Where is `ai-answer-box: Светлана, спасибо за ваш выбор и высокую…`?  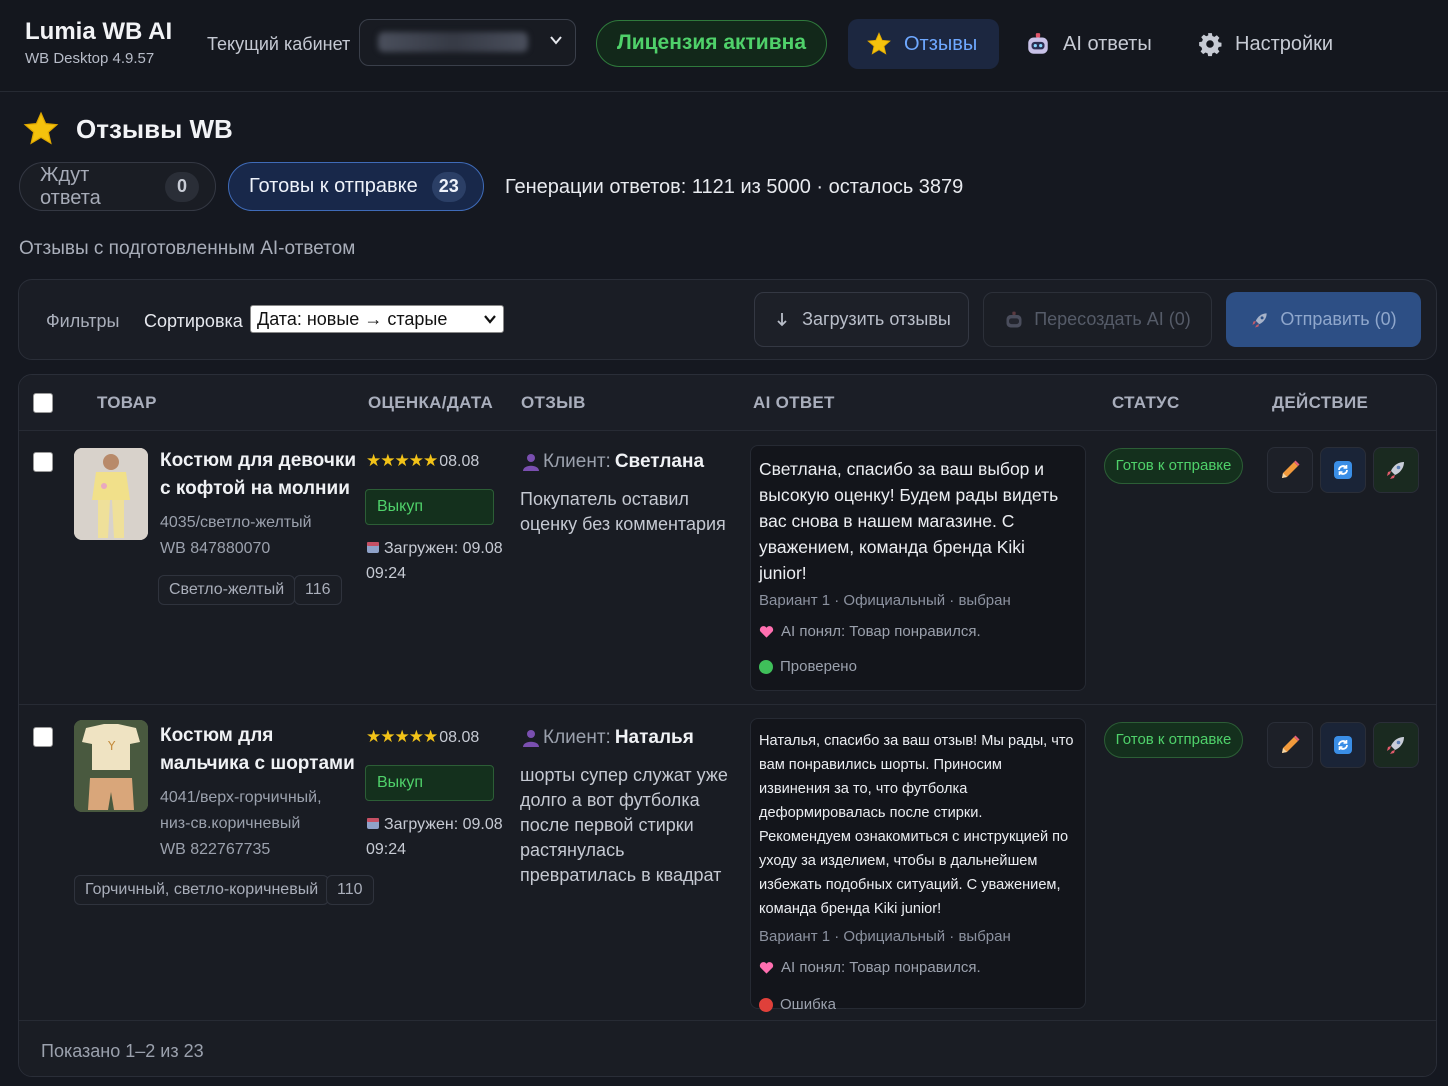 ai-answer-box: Светлана, спасибо за ваш выбор и высокую… is located at coordinates (918, 568).